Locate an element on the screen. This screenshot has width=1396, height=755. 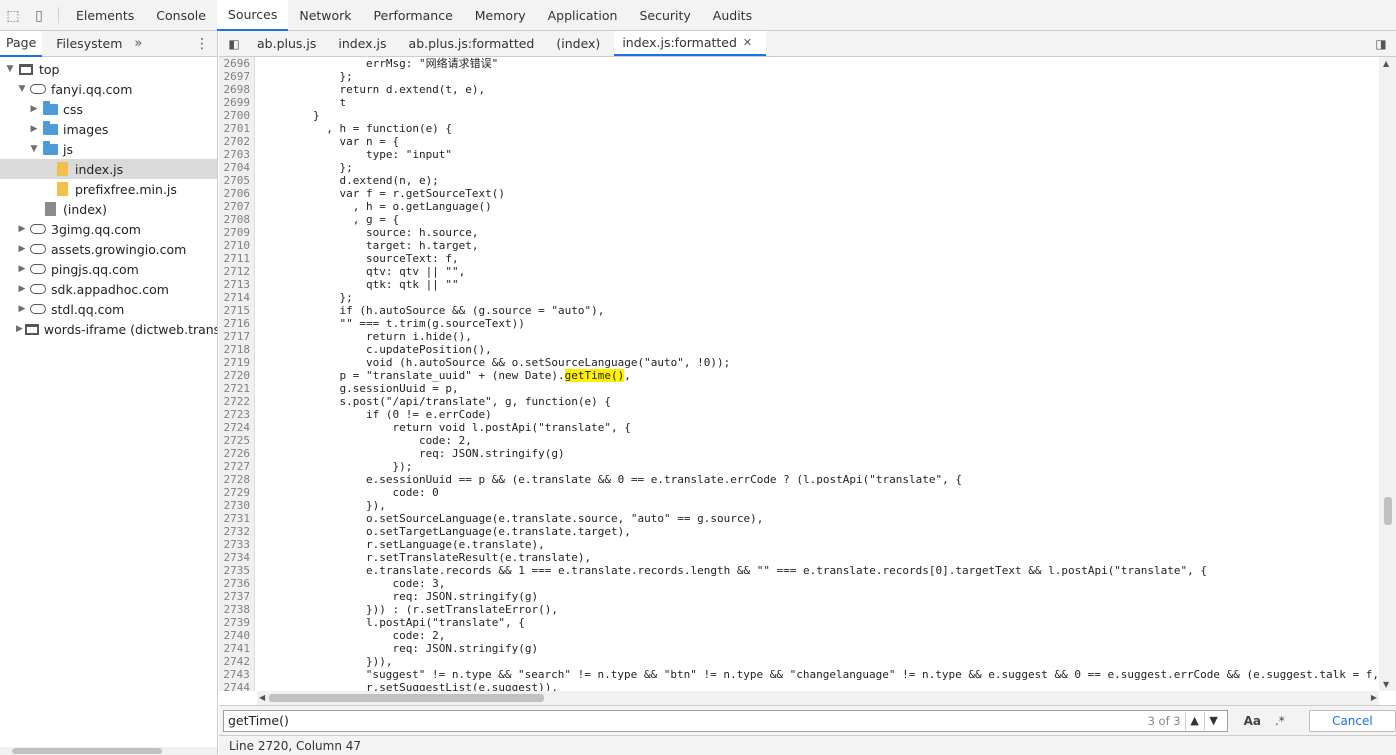
line-number: 2720 is located at coordinates (237, 375).